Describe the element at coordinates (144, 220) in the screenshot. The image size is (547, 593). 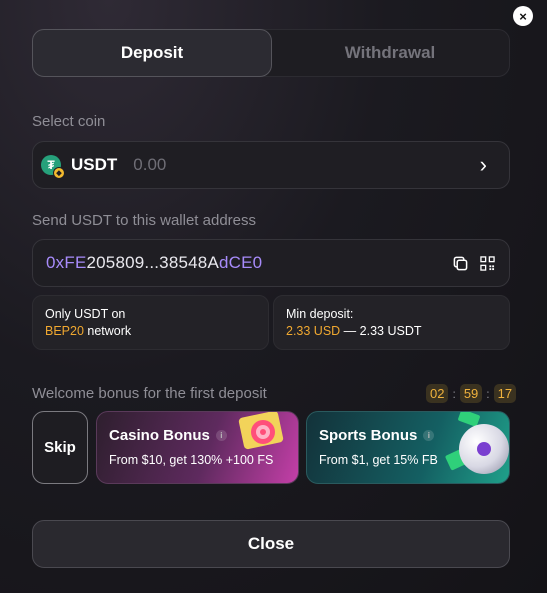
I see `wallet-address-label: Send USDT to this wallet address` at that location.